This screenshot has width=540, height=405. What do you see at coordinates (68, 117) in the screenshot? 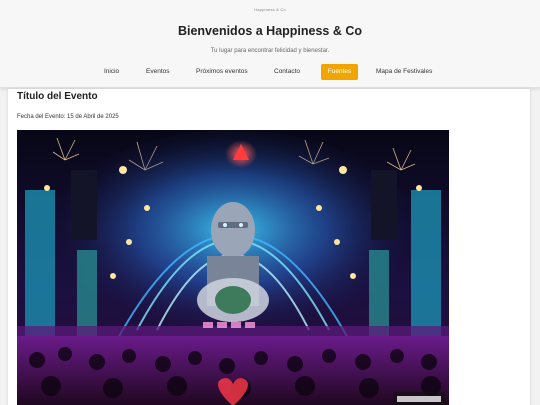
I see `event-date: Fecha del Evento: 15 de Abril de 2025` at bounding box center [68, 117].